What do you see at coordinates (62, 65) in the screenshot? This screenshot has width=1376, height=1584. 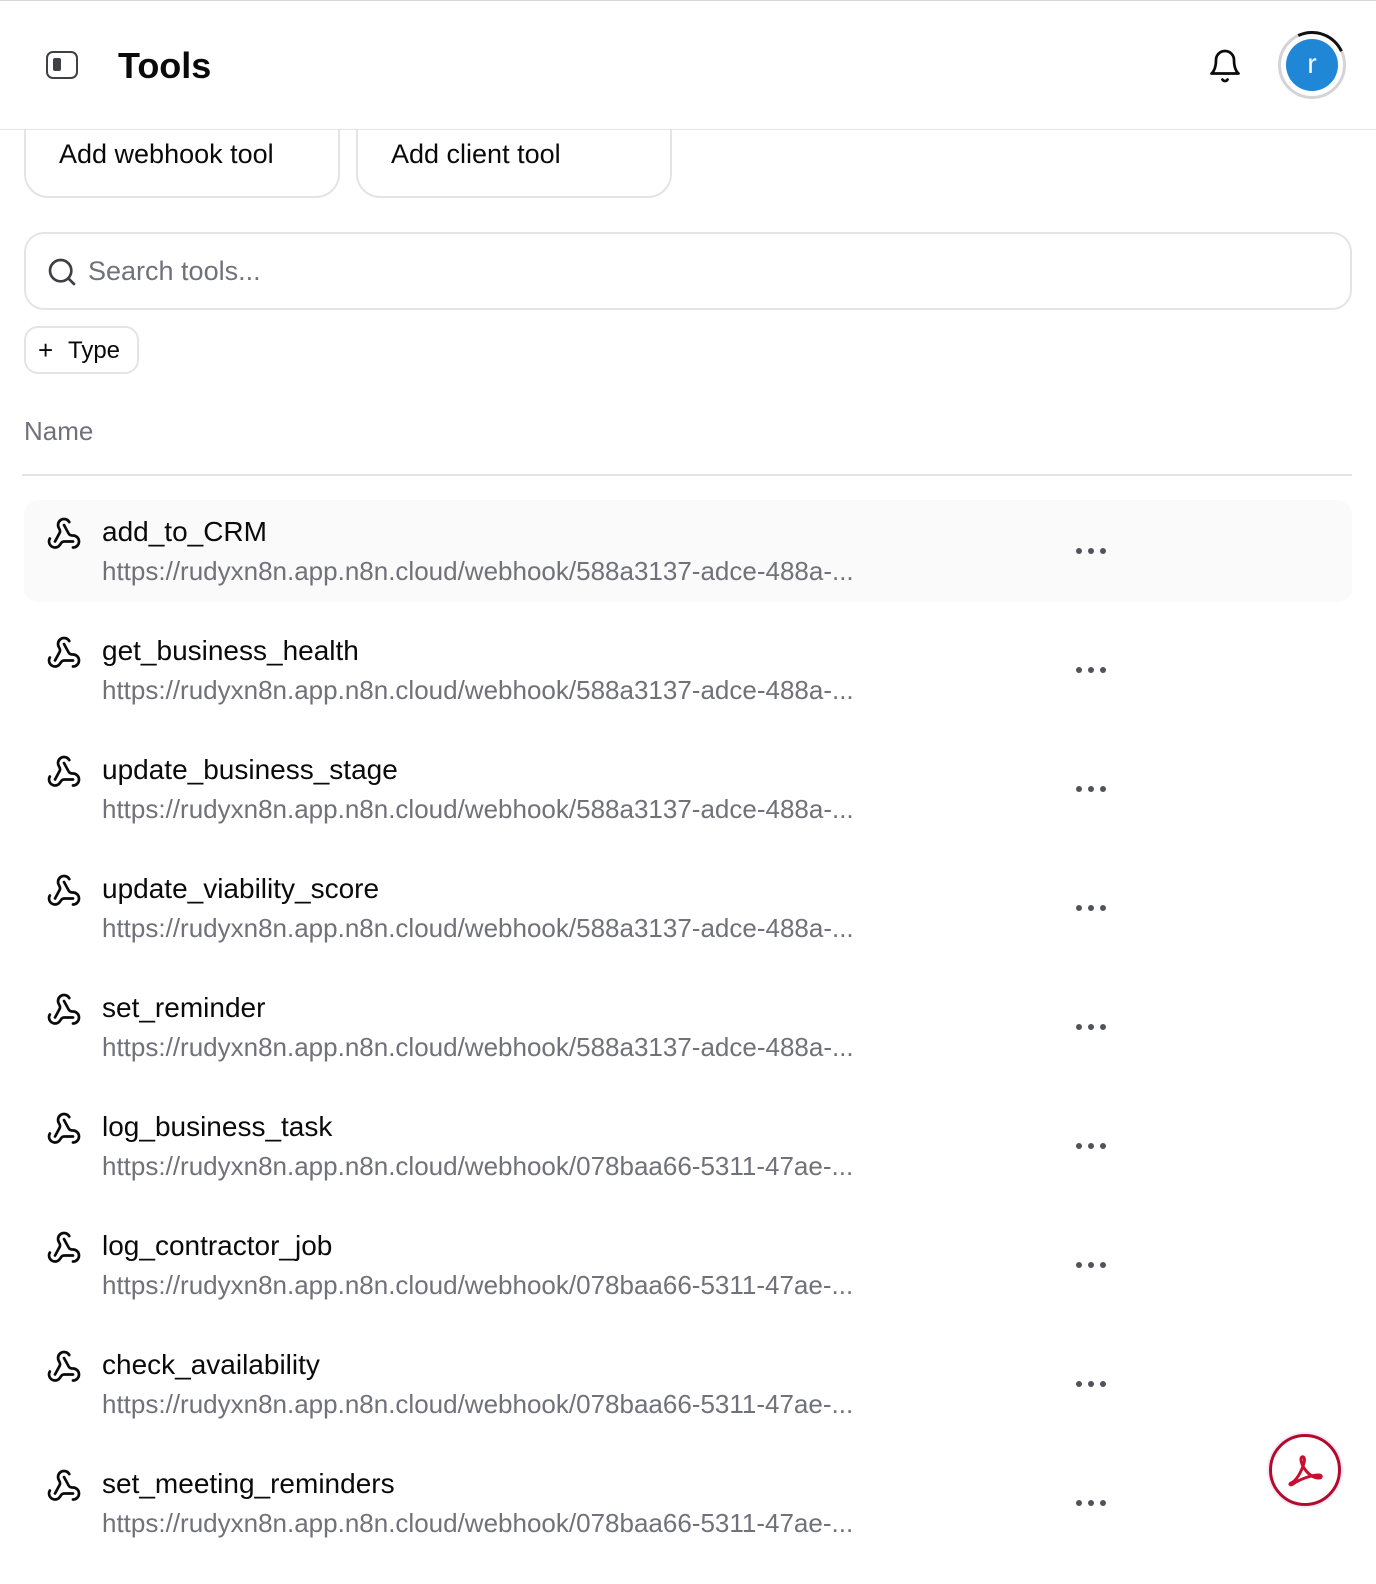 I see `sidebar-toggle-icon` at bounding box center [62, 65].